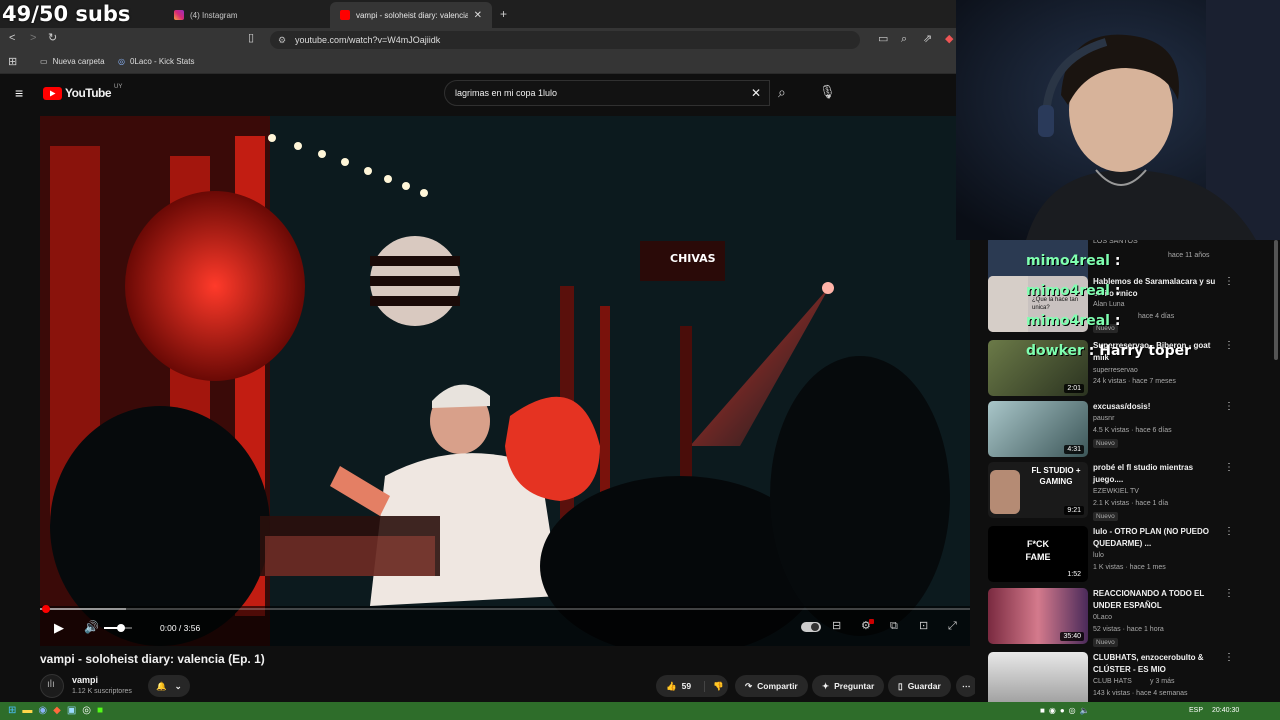 This screenshot has height=720, width=1280. Describe the element at coordinates (247, 15) in the screenshot. I see `tab-instagram: (4) Instagram` at that location.